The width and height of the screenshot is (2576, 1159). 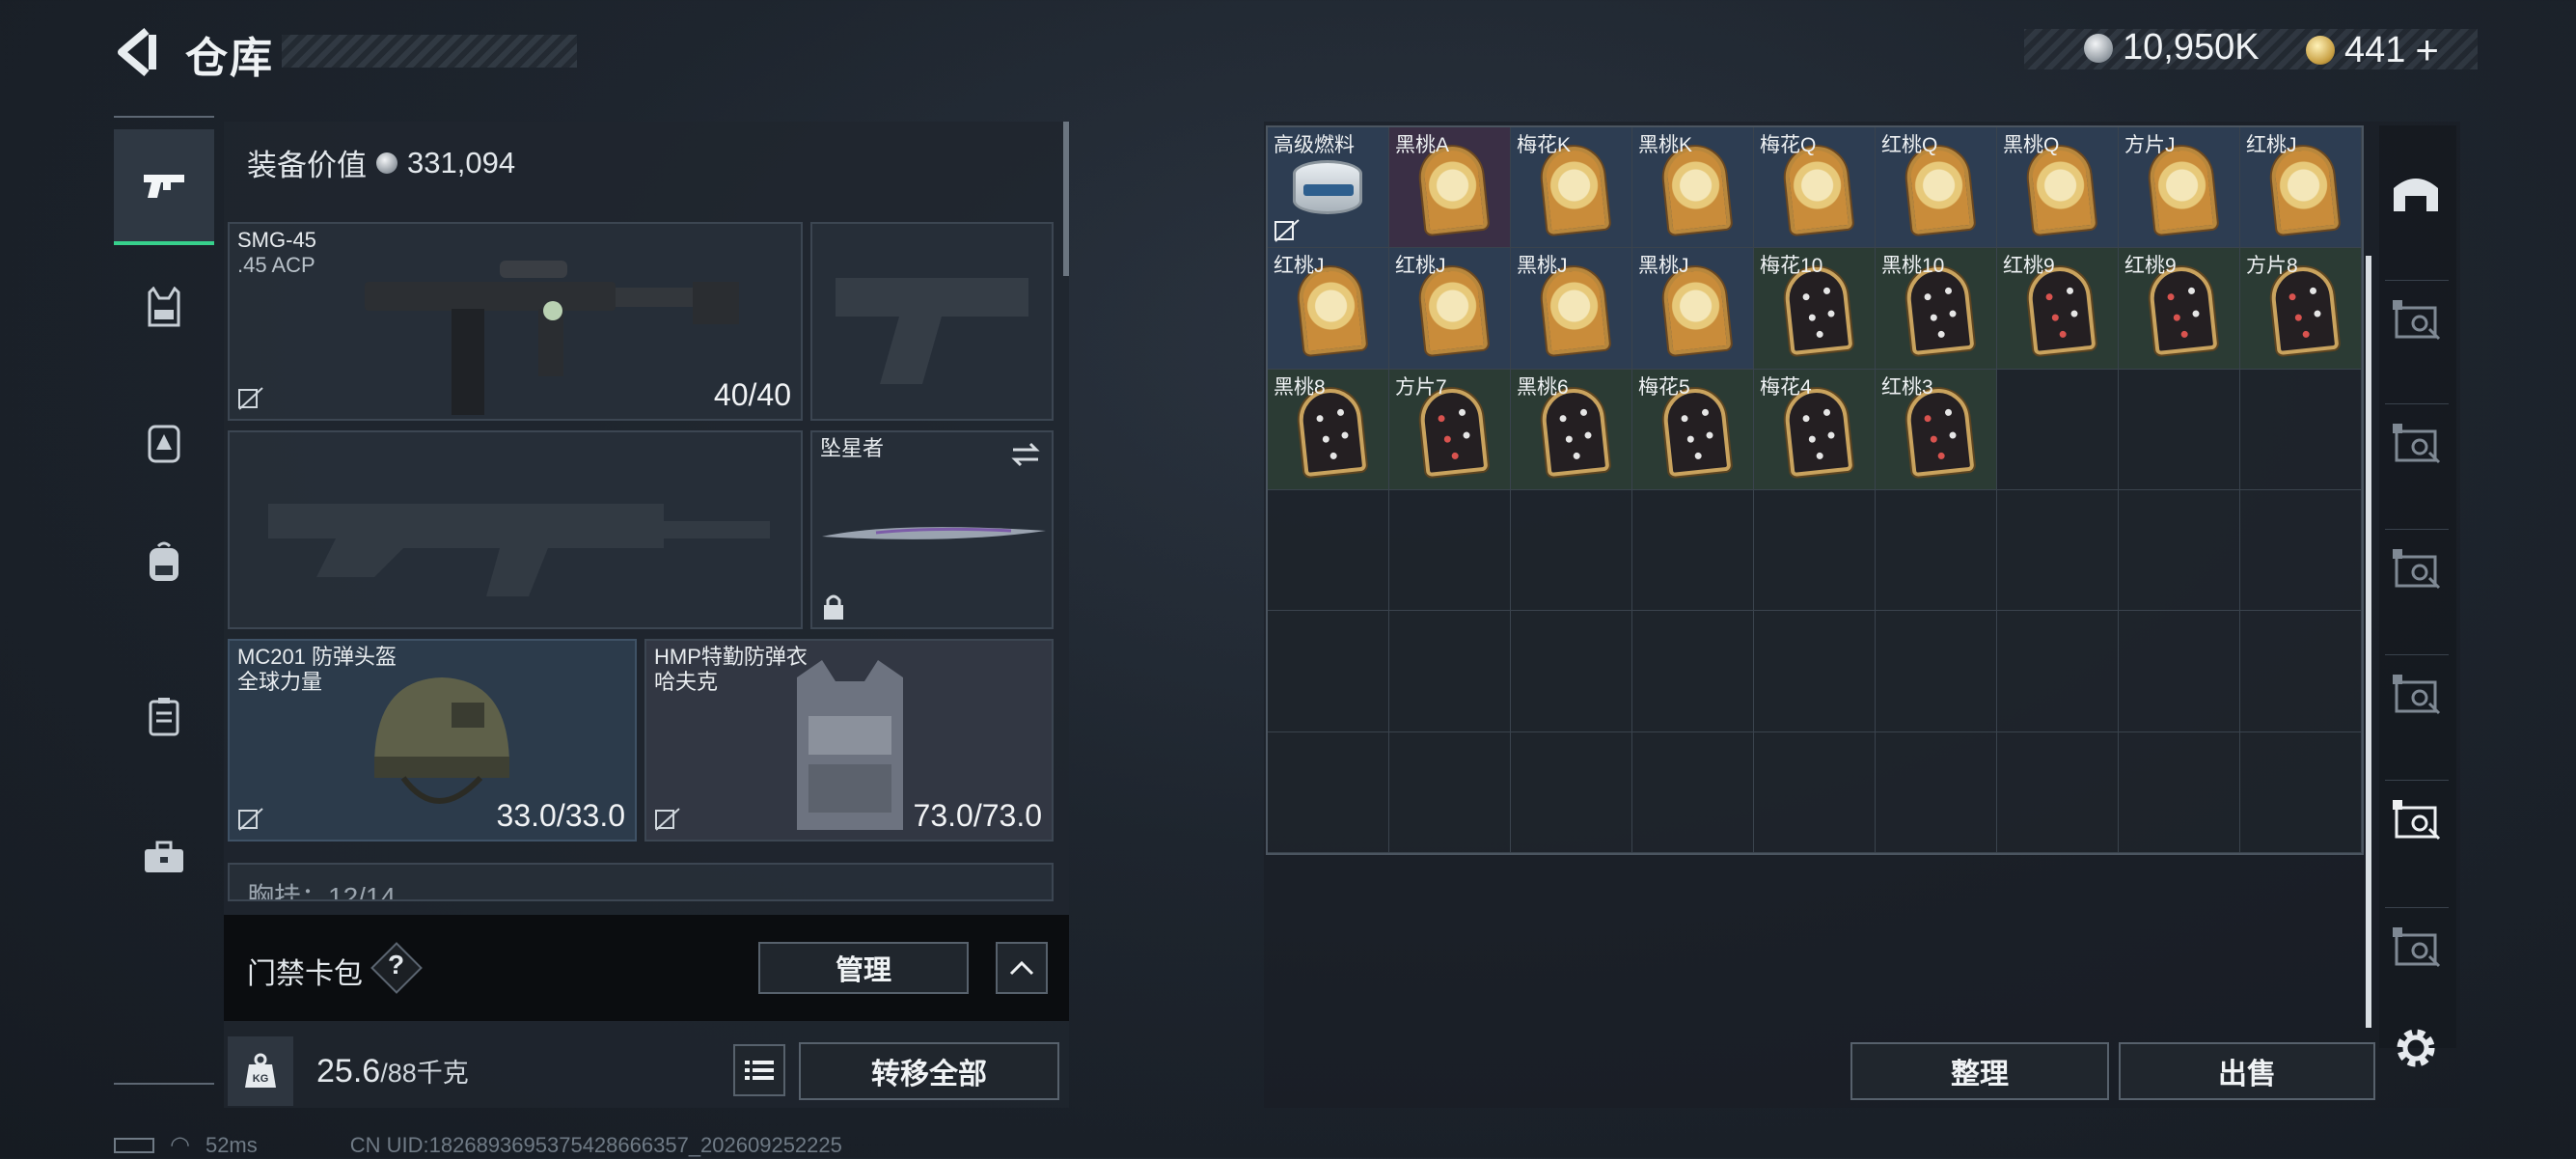 What do you see at coordinates (2427, 50) in the screenshot?
I see `add-gold-icon: +` at bounding box center [2427, 50].